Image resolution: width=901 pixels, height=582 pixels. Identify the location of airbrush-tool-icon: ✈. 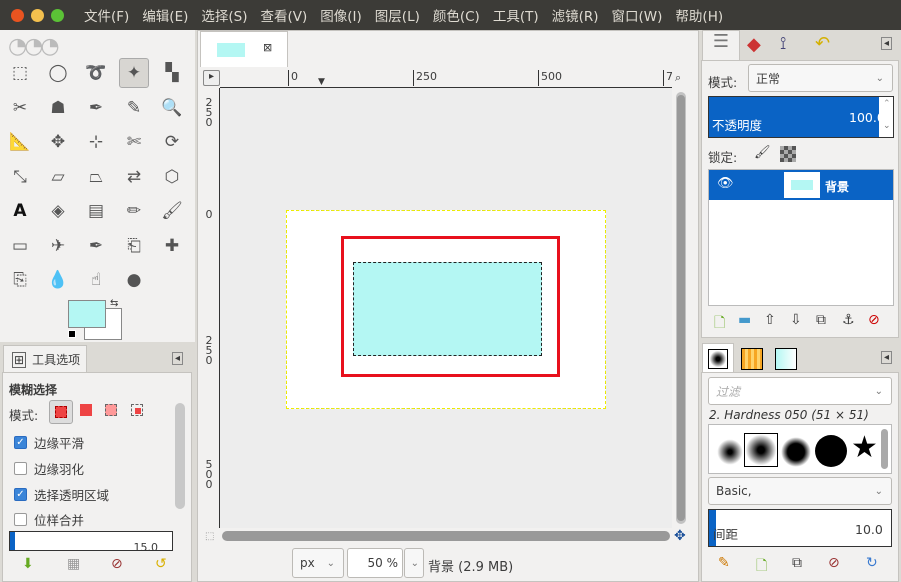
(58, 246).